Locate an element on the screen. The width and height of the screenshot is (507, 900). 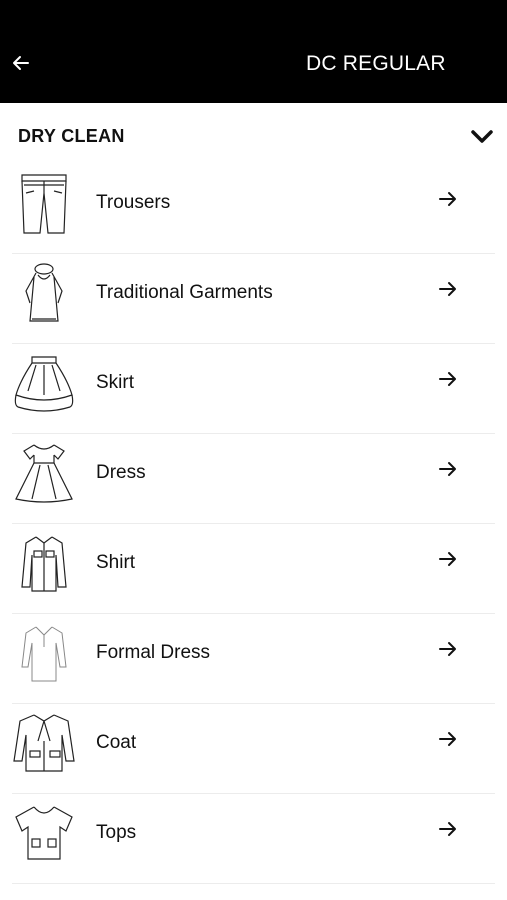
formal-dress-icon is located at coordinates (44, 653).